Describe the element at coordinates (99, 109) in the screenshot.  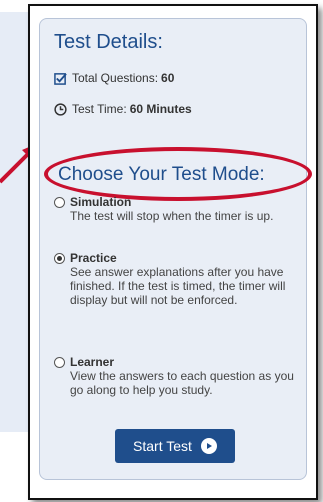
I see `test-time-label: Test Time:` at that location.